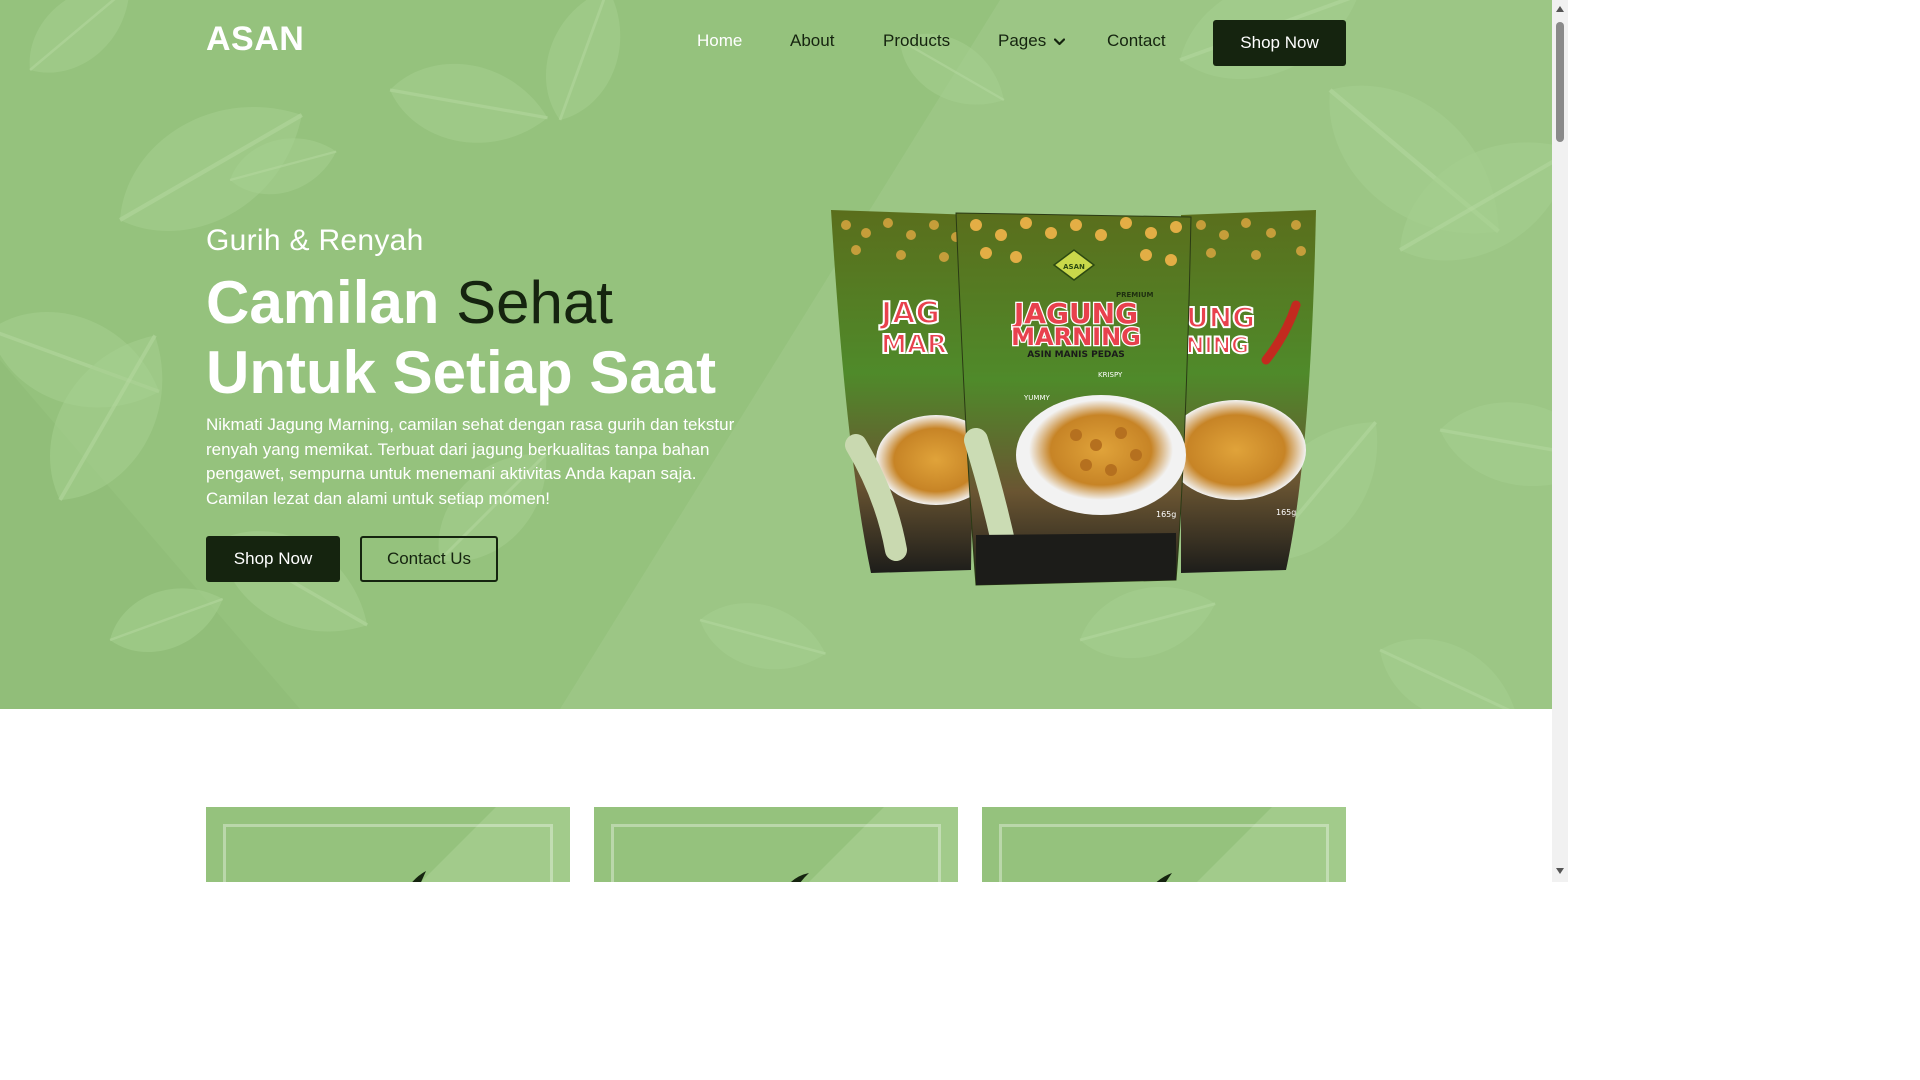 The height and width of the screenshot is (1080, 1920). I want to click on scroll-down-arrow-icon, so click(1560, 871).